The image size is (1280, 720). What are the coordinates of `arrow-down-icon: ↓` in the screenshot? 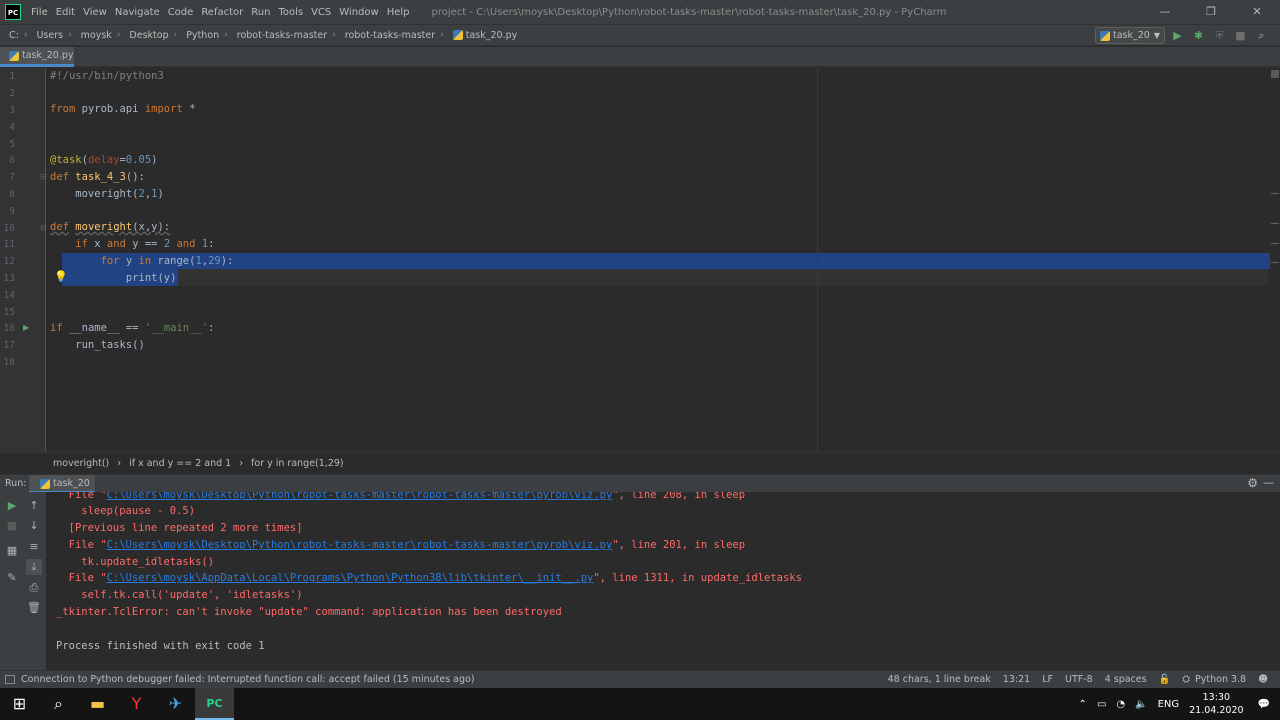 It's located at (34, 526).